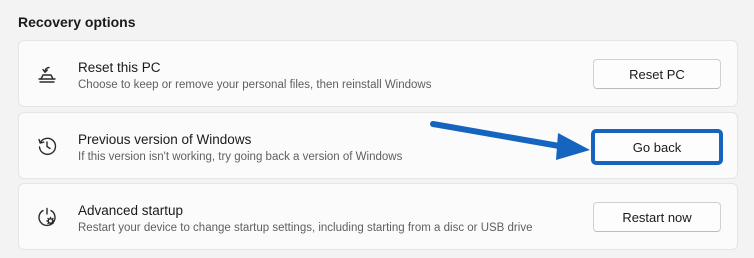 This screenshot has height=258, width=754. What do you see at coordinates (119, 67) in the screenshot?
I see `option-title: Reset this PC` at bounding box center [119, 67].